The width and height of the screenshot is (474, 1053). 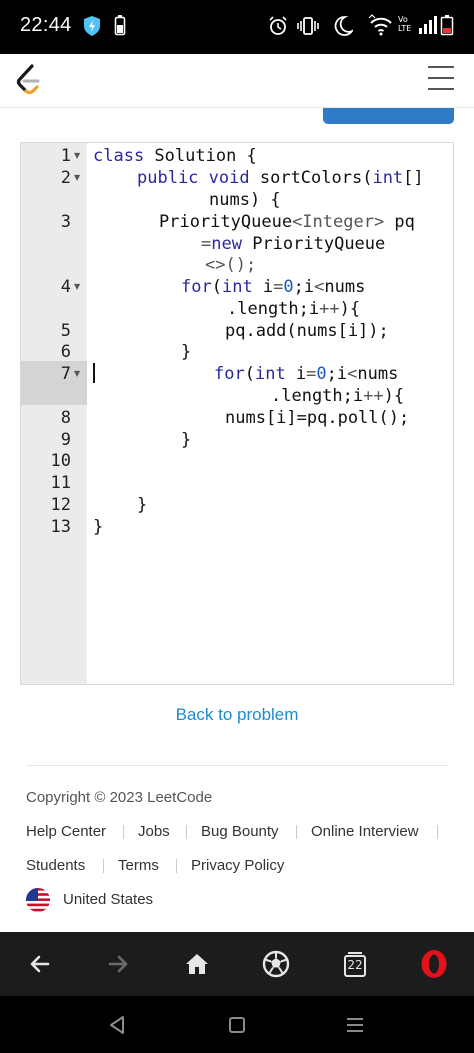 What do you see at coordinates (118, 964) in the screenshot?
I see `forward-arrow-icon` at bounding box center [118, 964].